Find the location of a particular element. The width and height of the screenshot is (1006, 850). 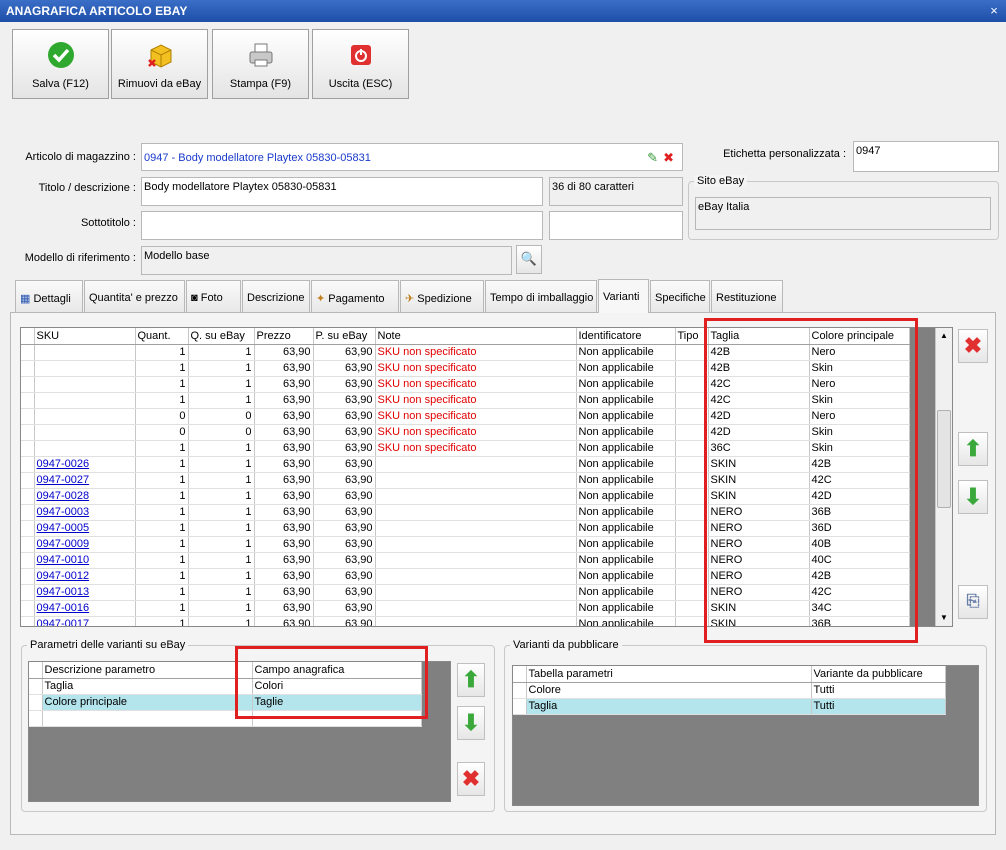

tab-restituzione: Restituzione is located at coordinates (747, 296).